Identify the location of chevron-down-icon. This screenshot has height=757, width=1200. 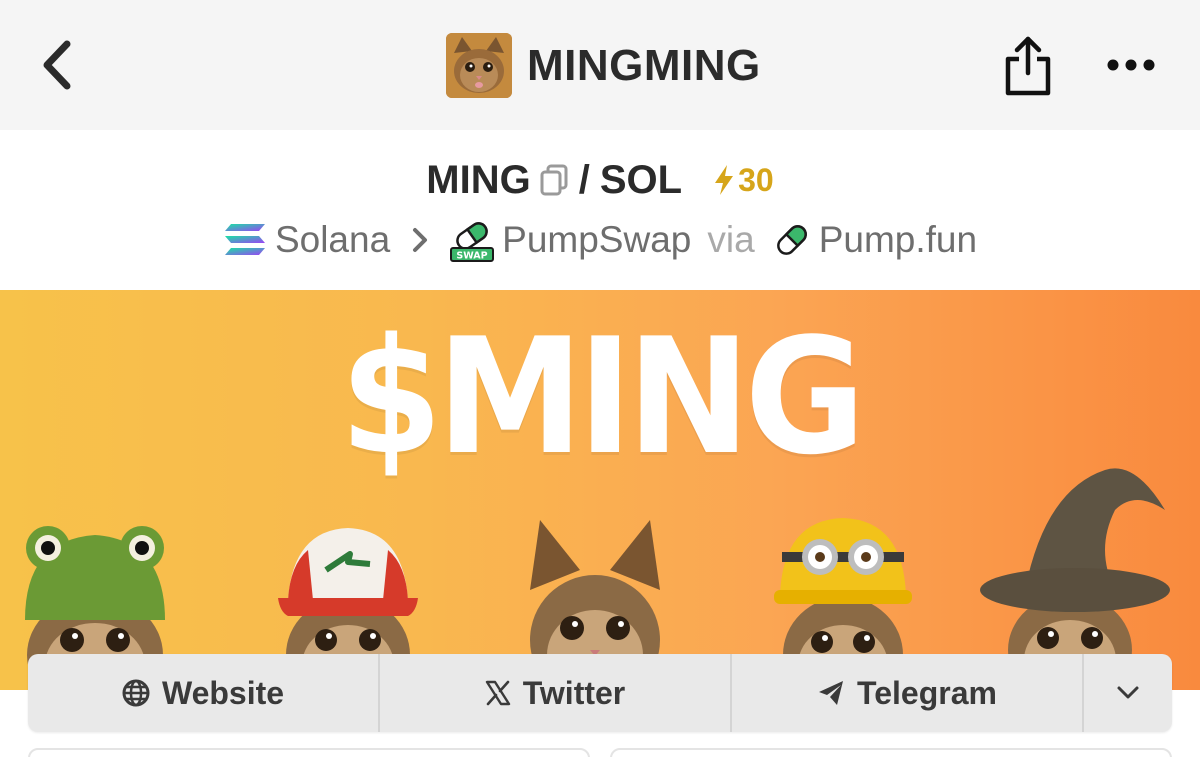
(1128, 692).